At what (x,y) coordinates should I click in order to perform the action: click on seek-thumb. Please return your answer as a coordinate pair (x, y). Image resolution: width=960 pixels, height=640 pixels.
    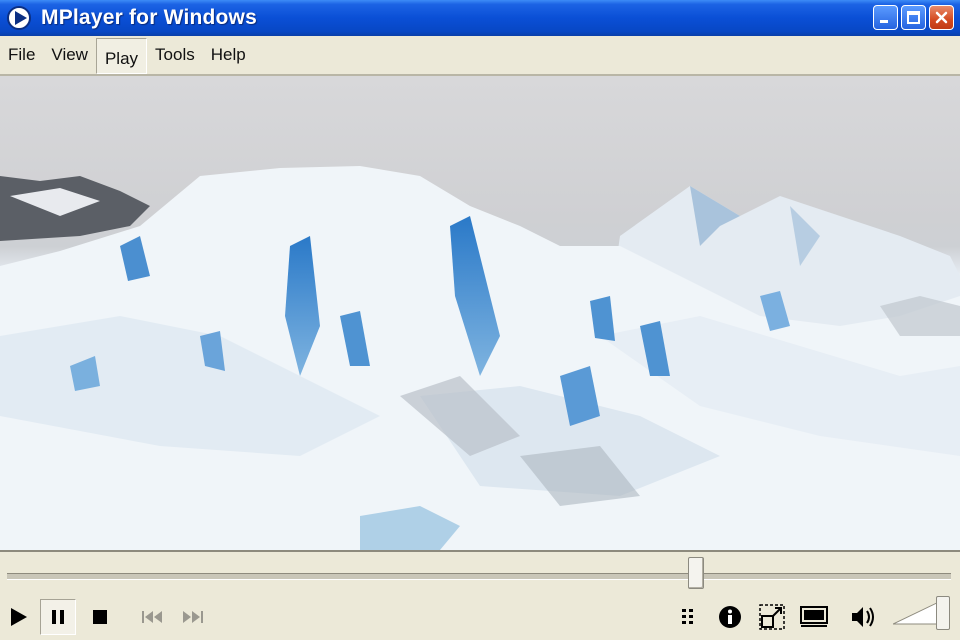
    Looking at the image, I should click on (696, 573).